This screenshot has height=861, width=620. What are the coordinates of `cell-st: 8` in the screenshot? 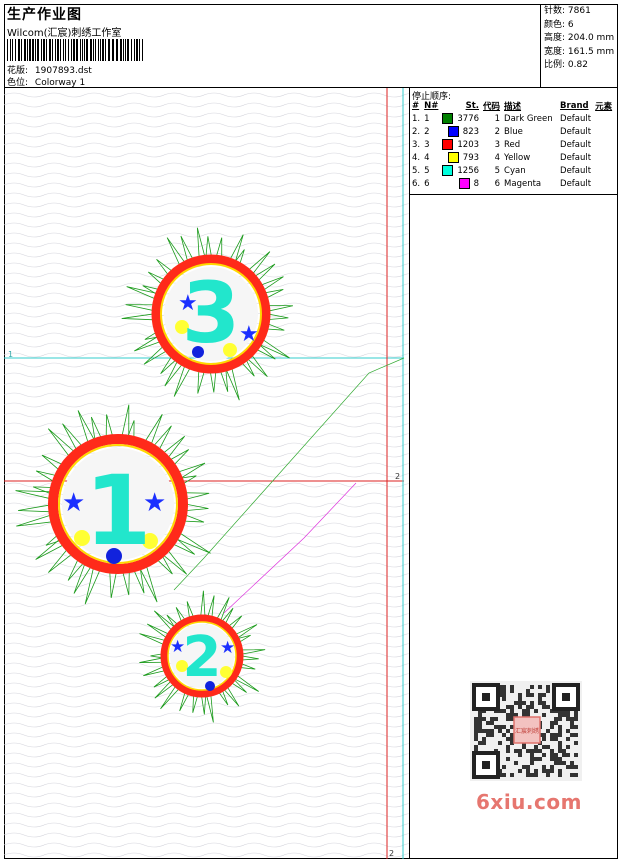 It's located at (460, 183).